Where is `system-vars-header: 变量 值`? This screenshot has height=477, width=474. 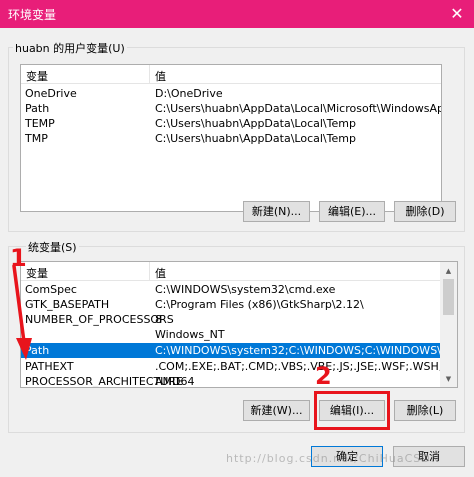
system-vars-header: 变量 值 is located at coordinates (239, 271).